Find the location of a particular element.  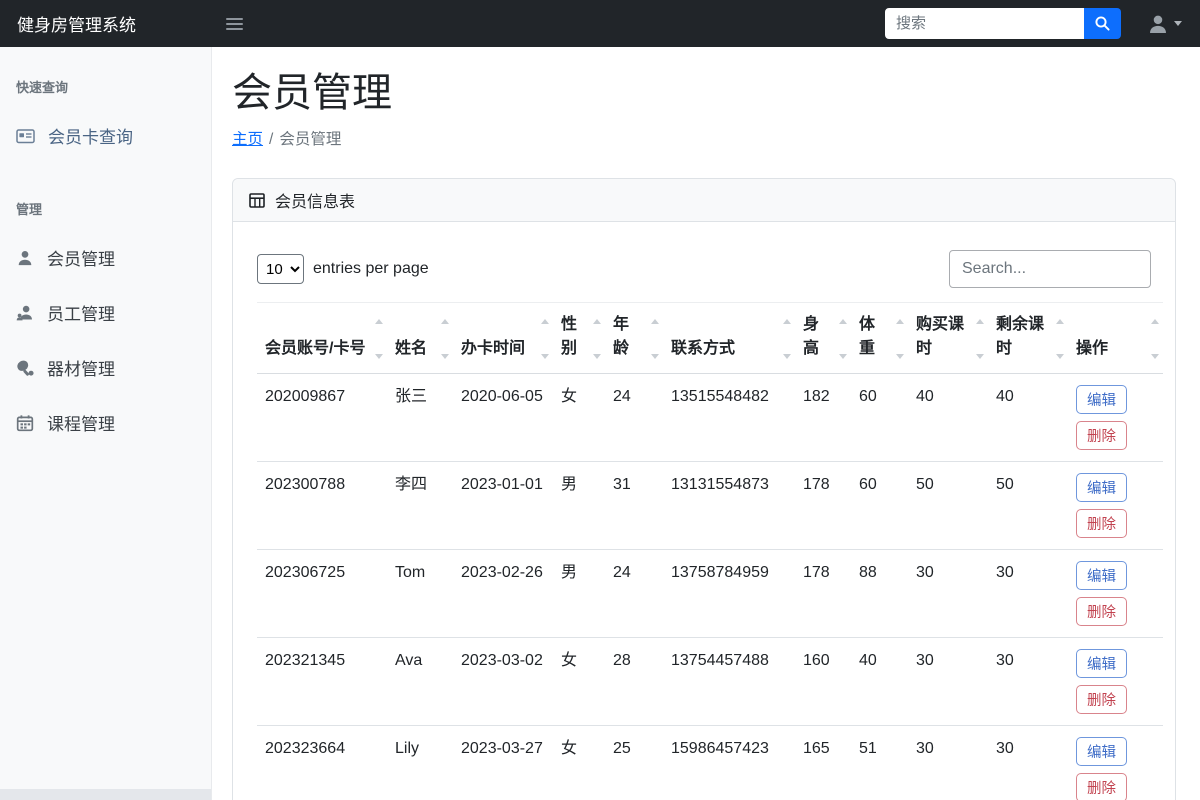

cell-remaining: 50 is located at coordinates (1028, 505).